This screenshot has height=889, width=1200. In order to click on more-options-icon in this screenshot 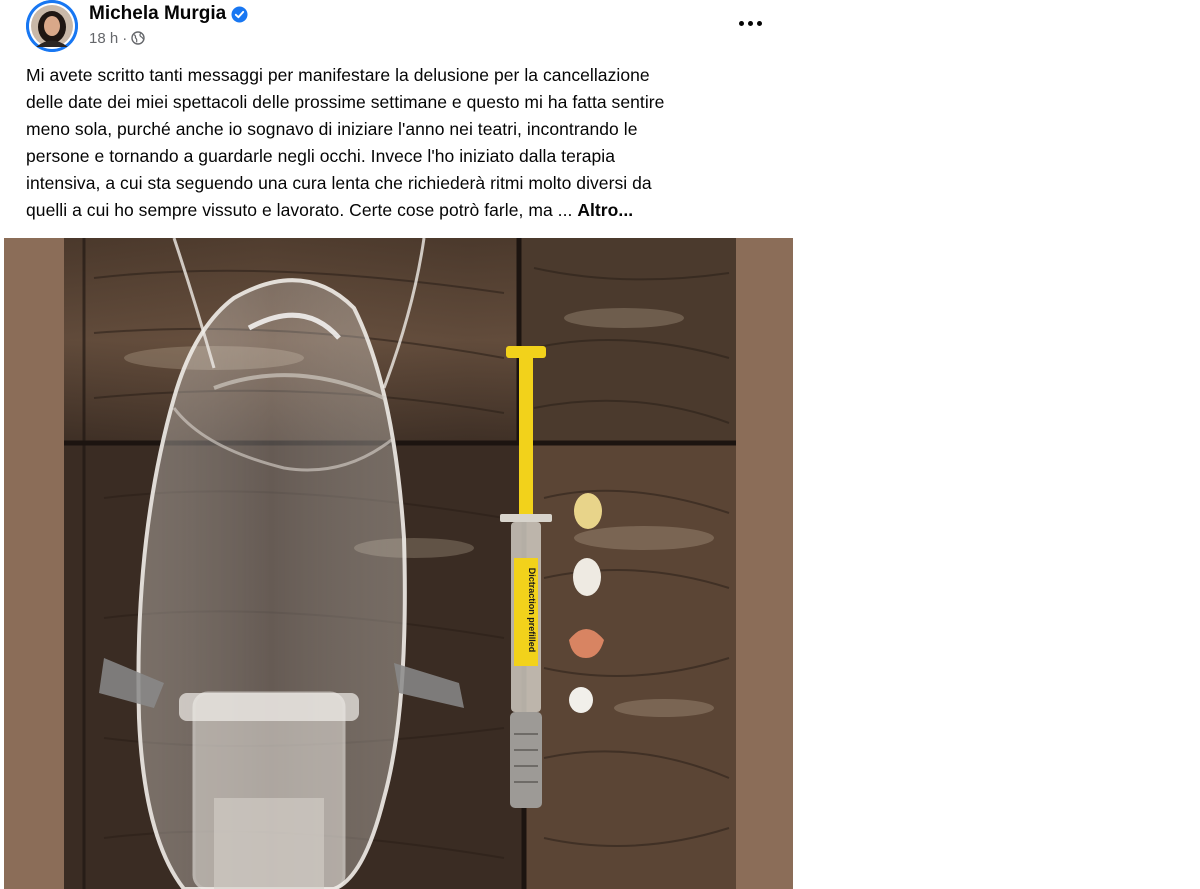, I will do `click(741, 23)`.